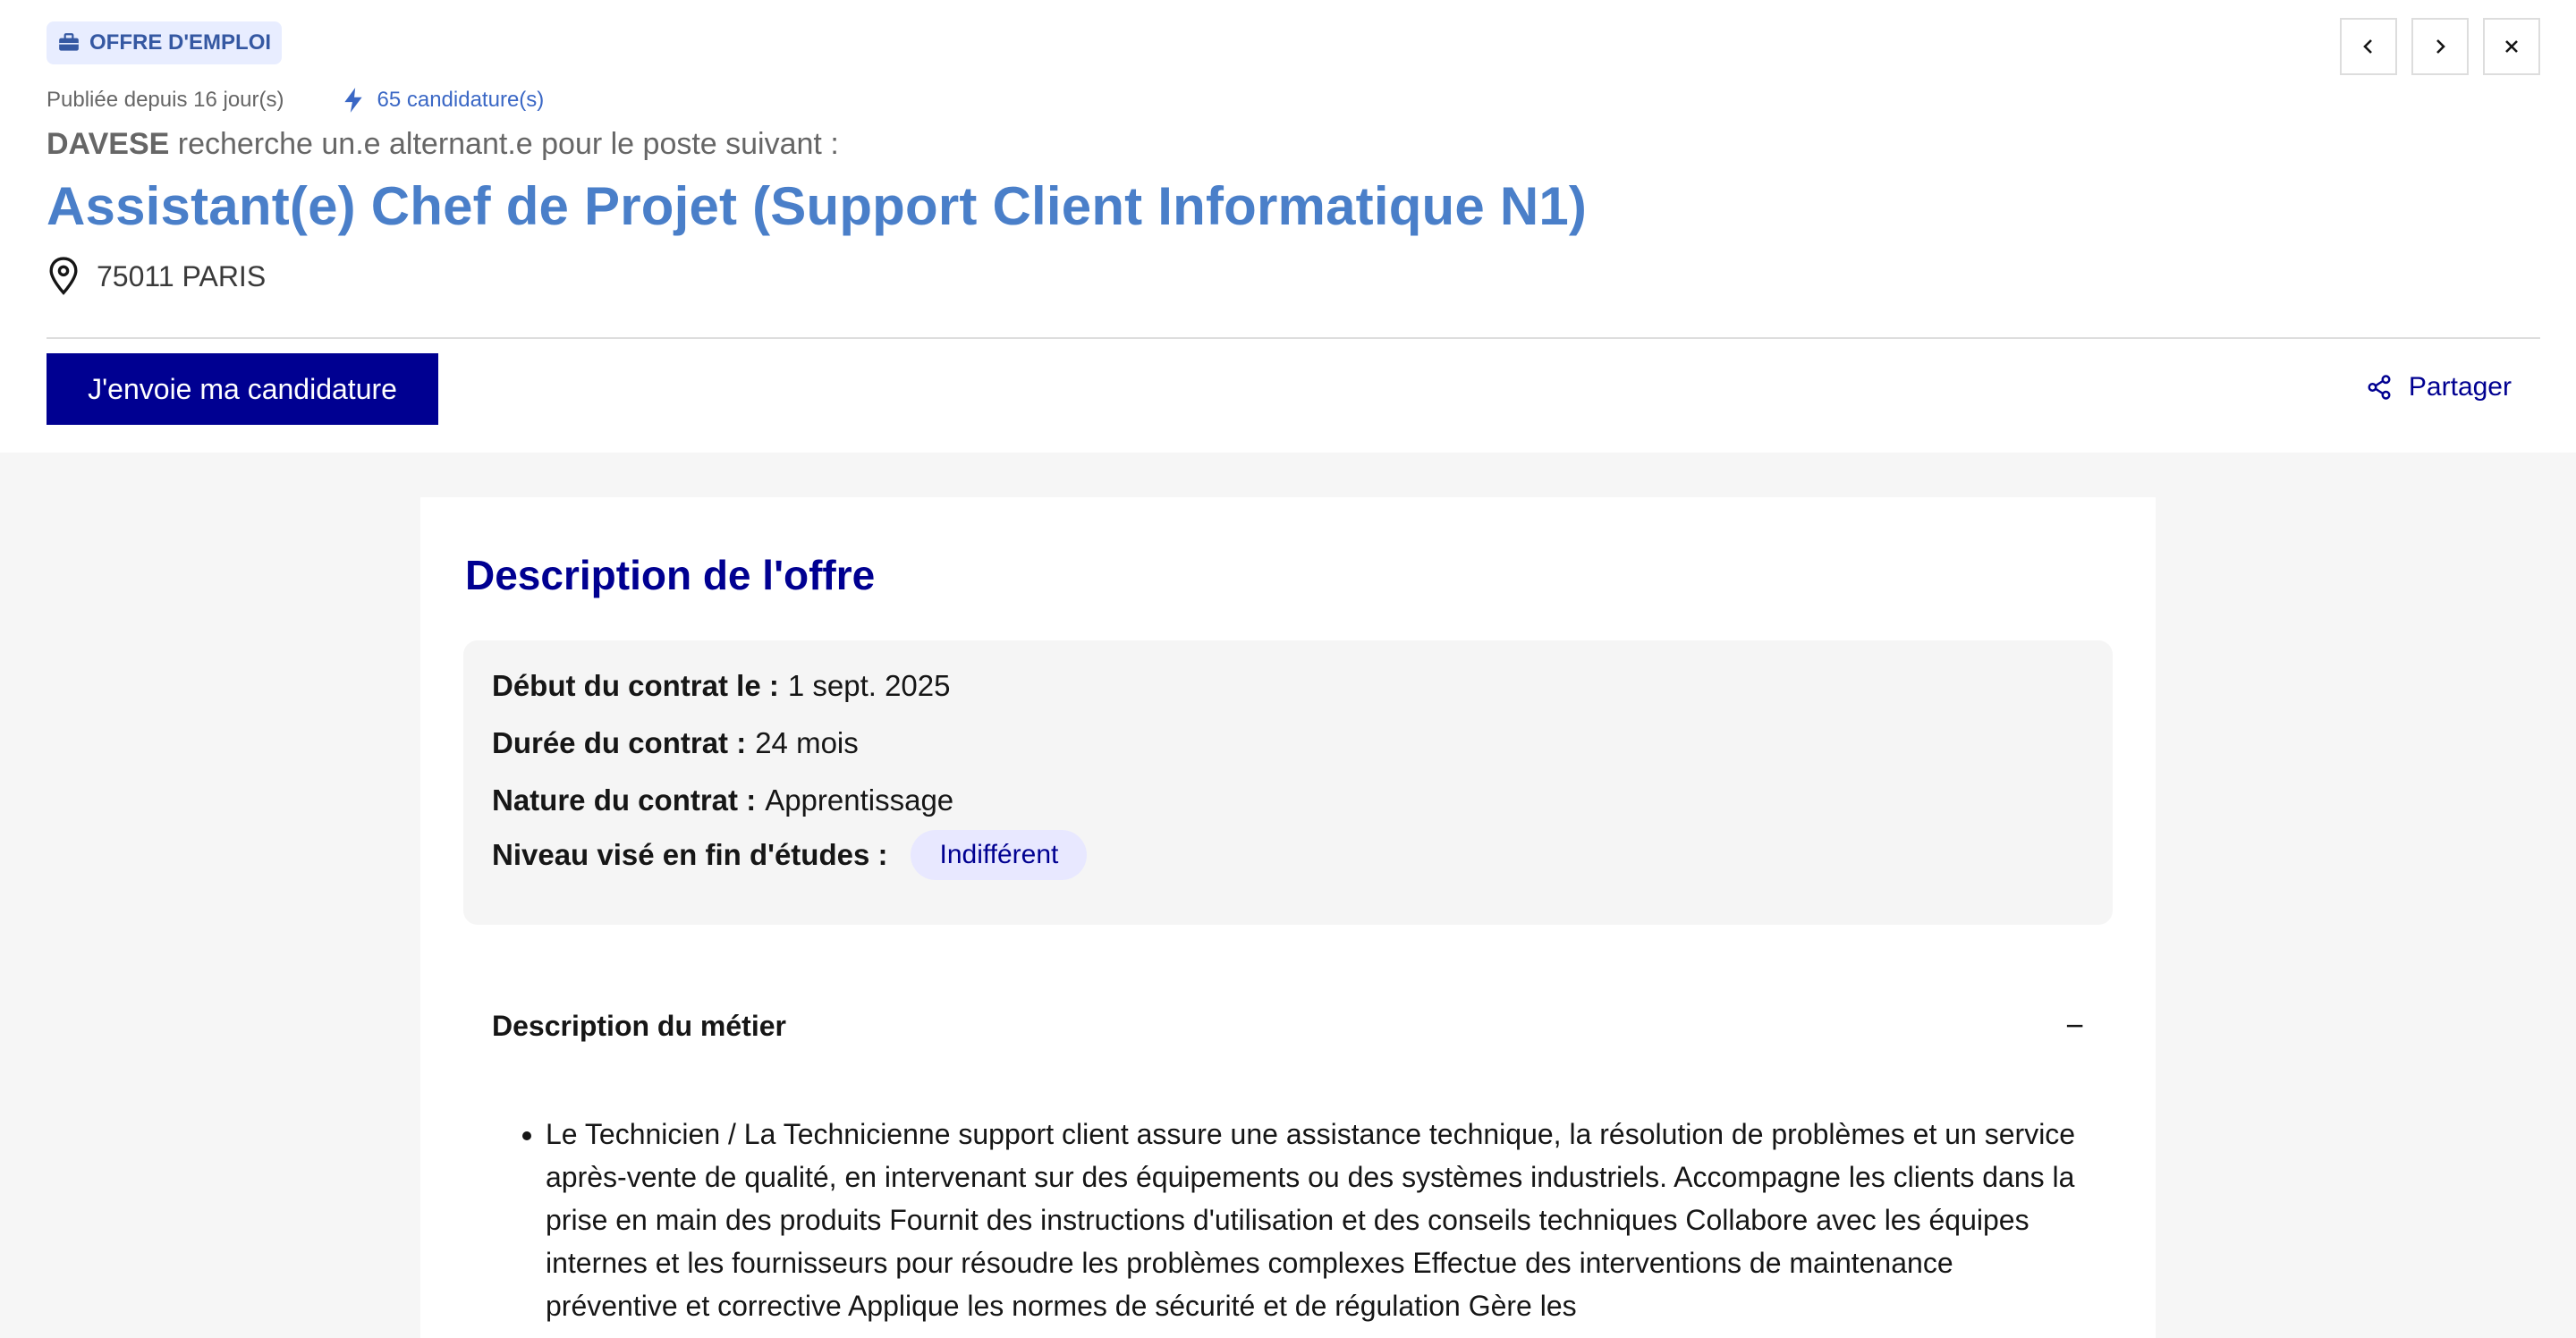  What do you see at coordinates (1293, 338) in the screenshot?
I see `header-divider` at bounding box center [1293, 338].